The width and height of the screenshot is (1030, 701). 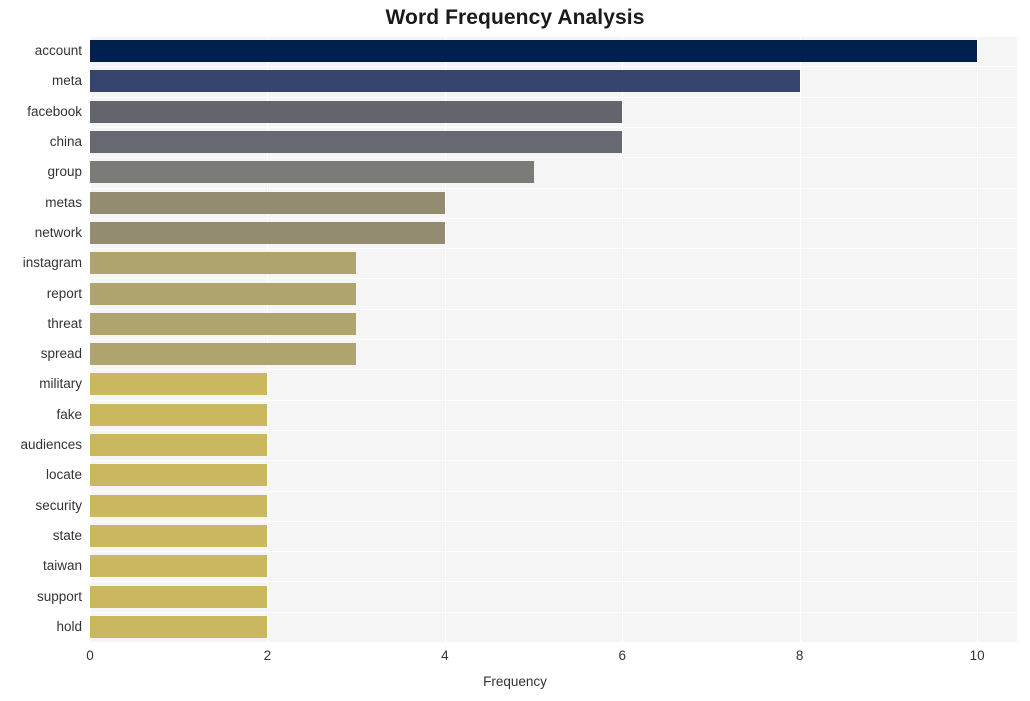 What do you see at coordinates (64, 172) in the screenshot?
I see `y-axis-tick-label: group` at bounding box center [64, 172].